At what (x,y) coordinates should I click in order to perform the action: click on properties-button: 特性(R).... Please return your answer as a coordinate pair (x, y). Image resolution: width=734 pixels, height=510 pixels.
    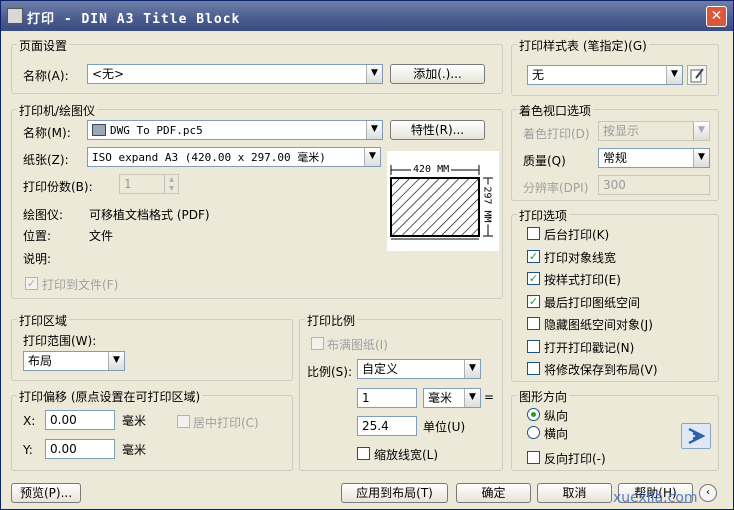
    Looking at the image, I should click on (437, 130).